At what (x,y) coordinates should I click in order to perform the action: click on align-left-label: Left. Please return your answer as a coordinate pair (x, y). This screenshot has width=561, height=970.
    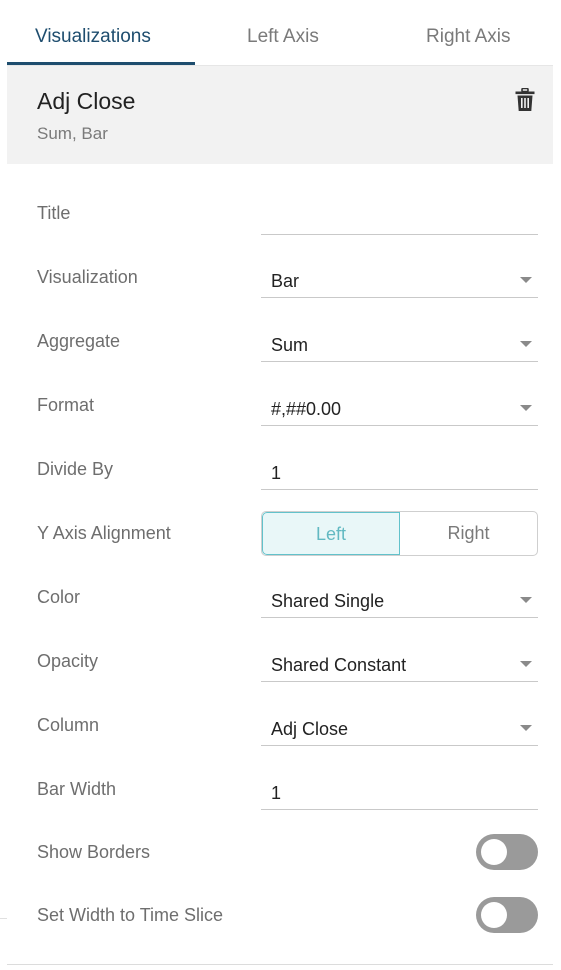
    Looking at the image, I should click on (331, 534).